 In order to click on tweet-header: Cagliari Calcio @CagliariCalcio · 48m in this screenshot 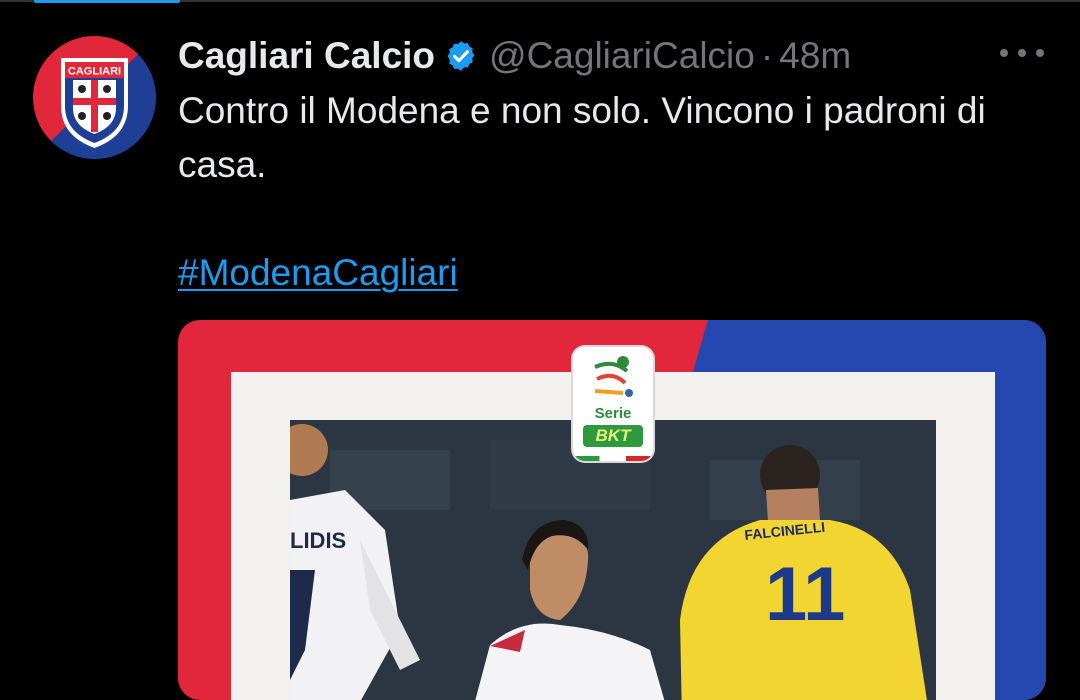, I will do `click(618, 56)`.